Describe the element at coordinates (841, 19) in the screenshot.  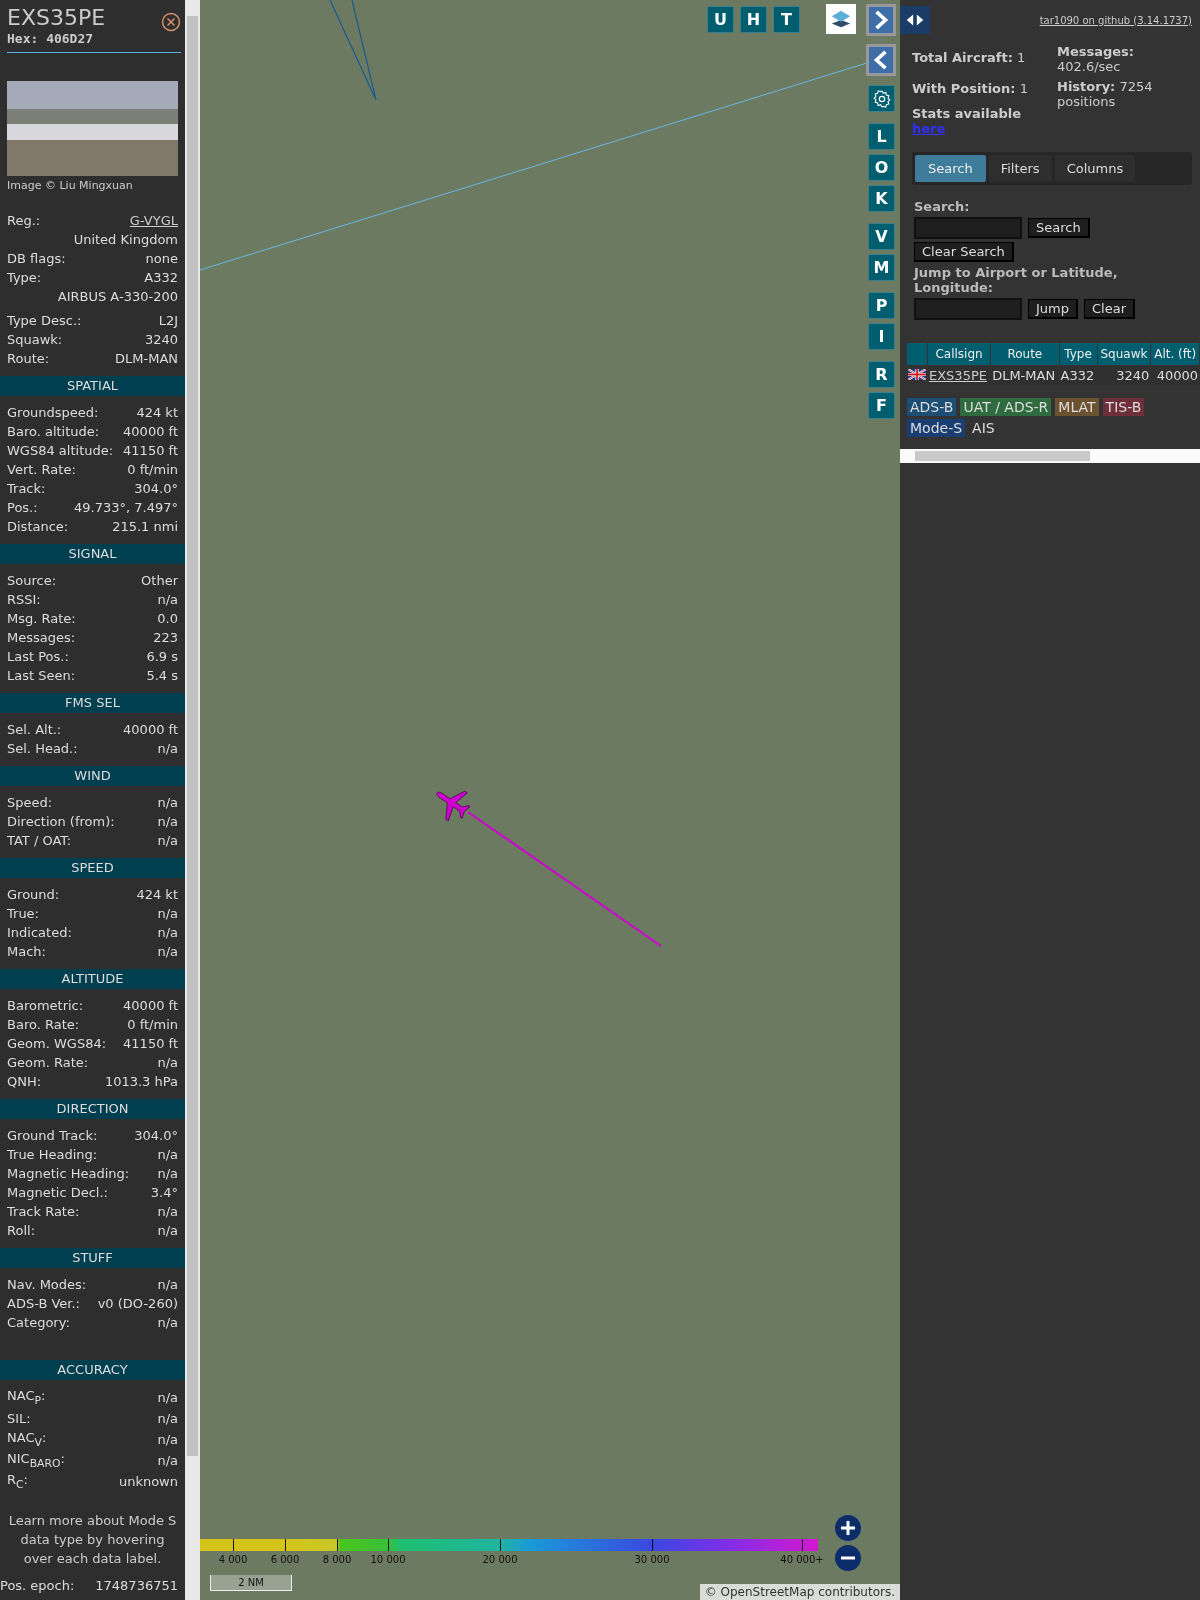
I see `layers-button` at that location.